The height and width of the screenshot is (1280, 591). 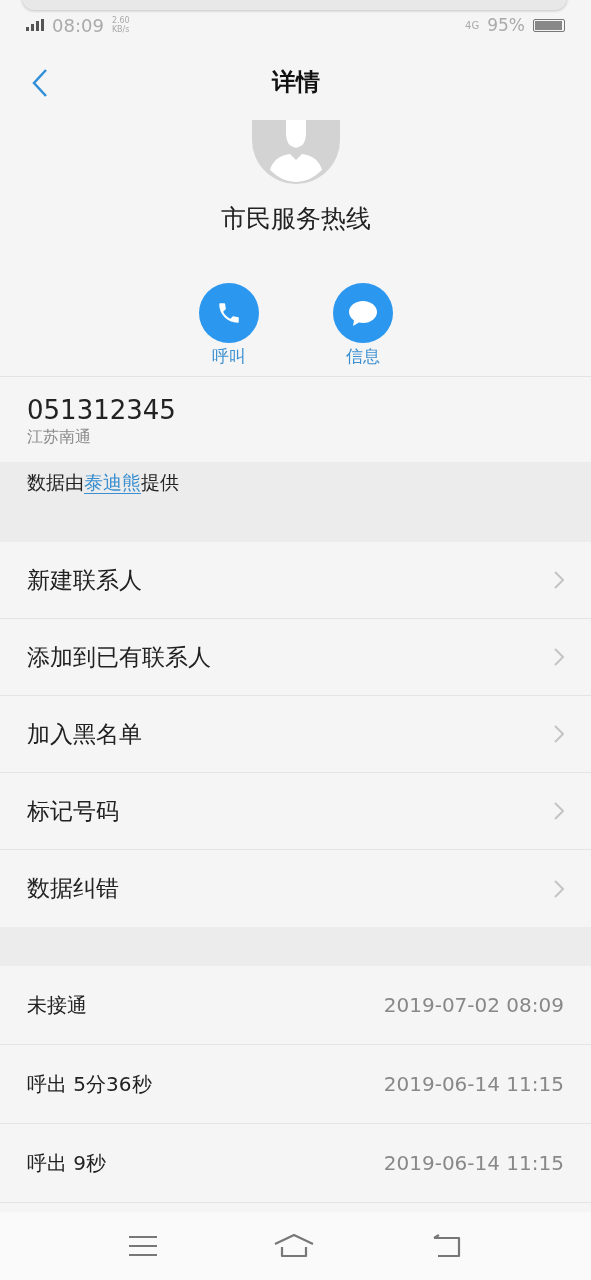 What do you see at coordinates (549, 25) in the screenshot?
I see `battery-icon` at bounding box center [549, 25].